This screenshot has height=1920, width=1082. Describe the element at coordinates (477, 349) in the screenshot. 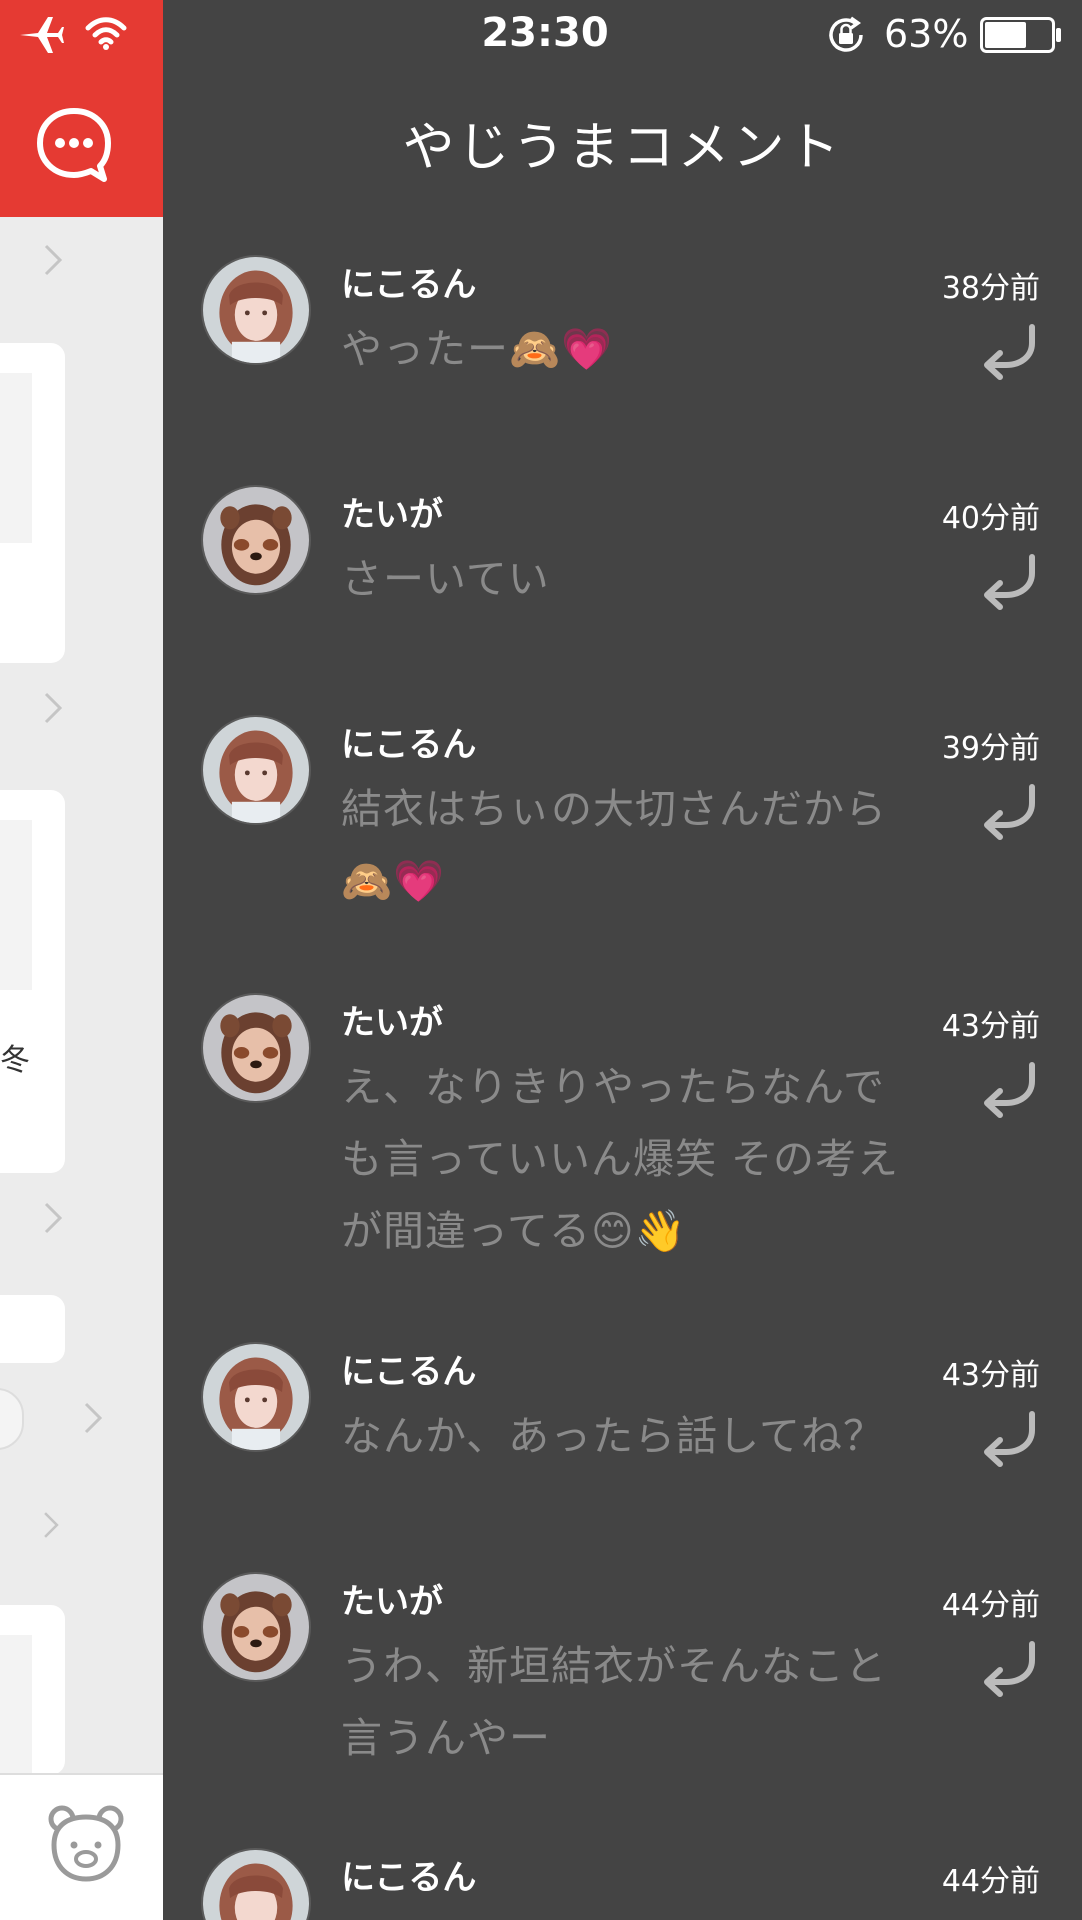

I see `comment-text: やったー🙈💗` at that location.